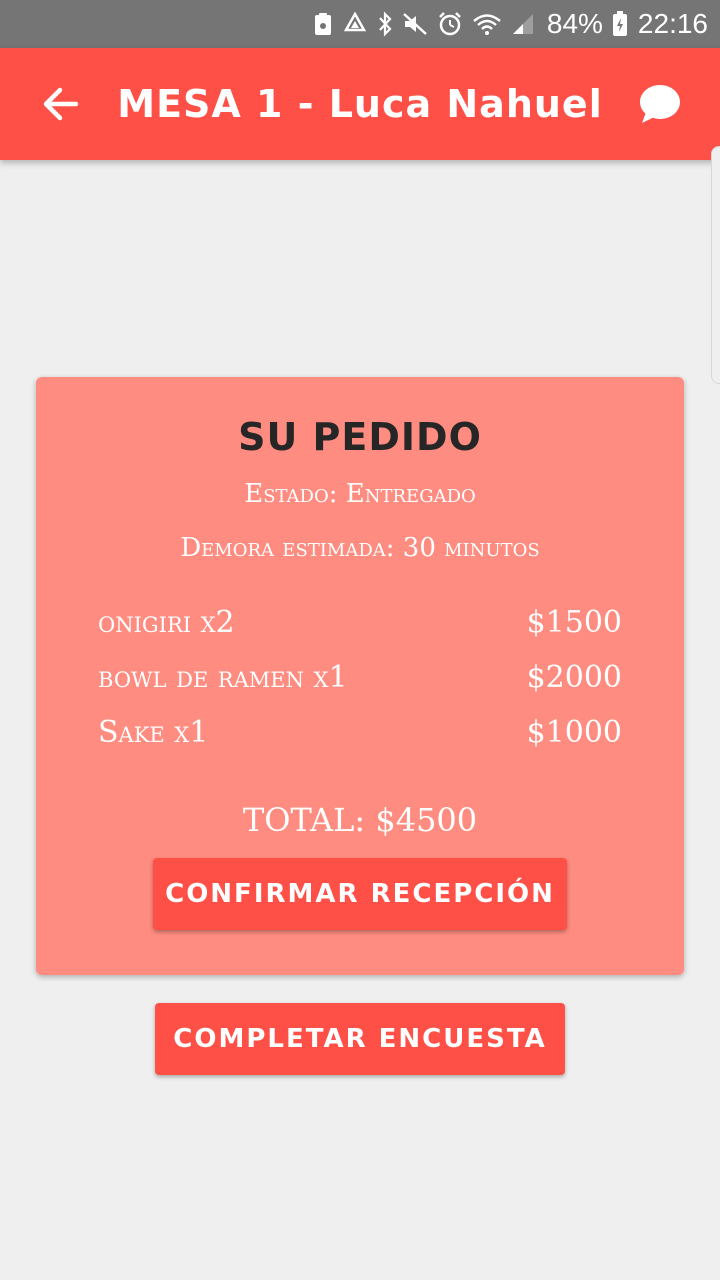 This screenshot has height=1280, width=720. Describe the element at coordinates (574, 622) in the screenshot. I see `item-price: $1500` at that location.